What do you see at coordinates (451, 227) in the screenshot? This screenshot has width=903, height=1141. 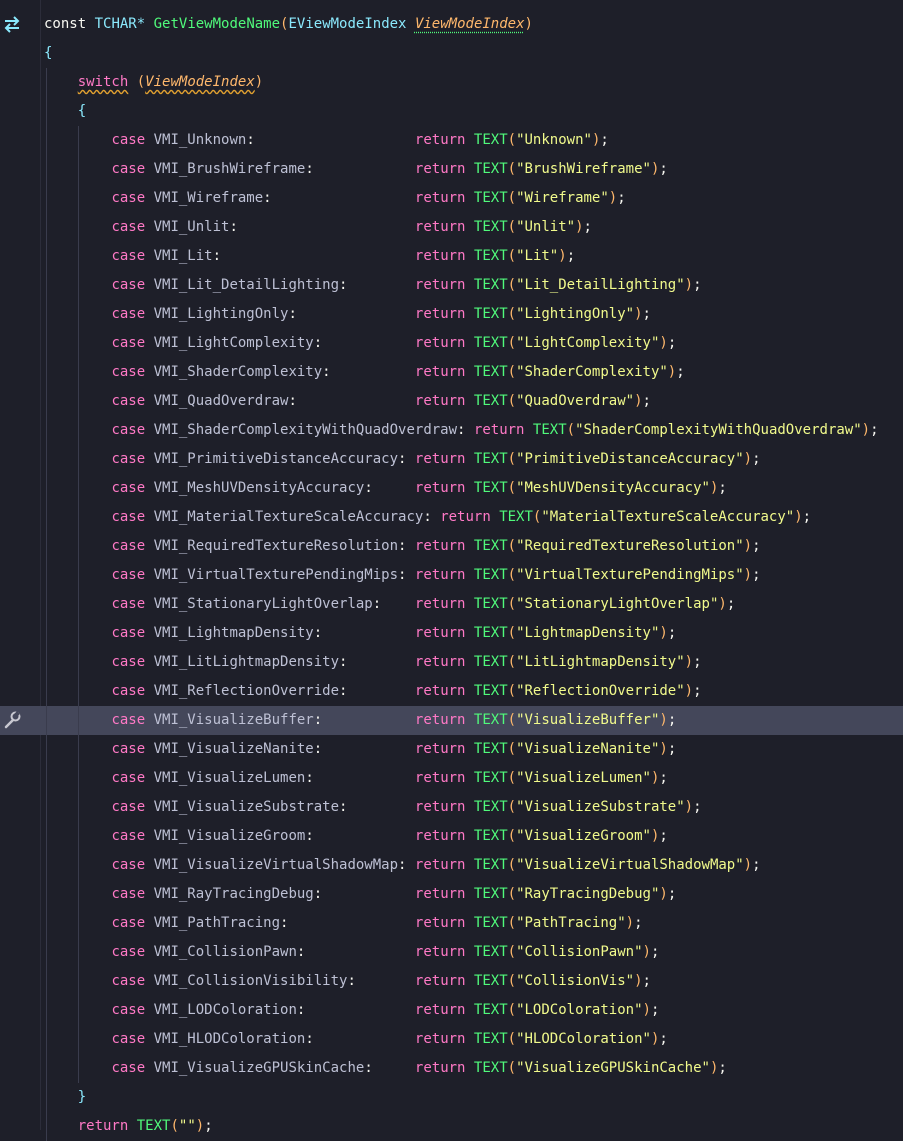 I see `case-line: case VMI_Unlit: return TEXT("Unlit");` at bounding box center [451, 227].